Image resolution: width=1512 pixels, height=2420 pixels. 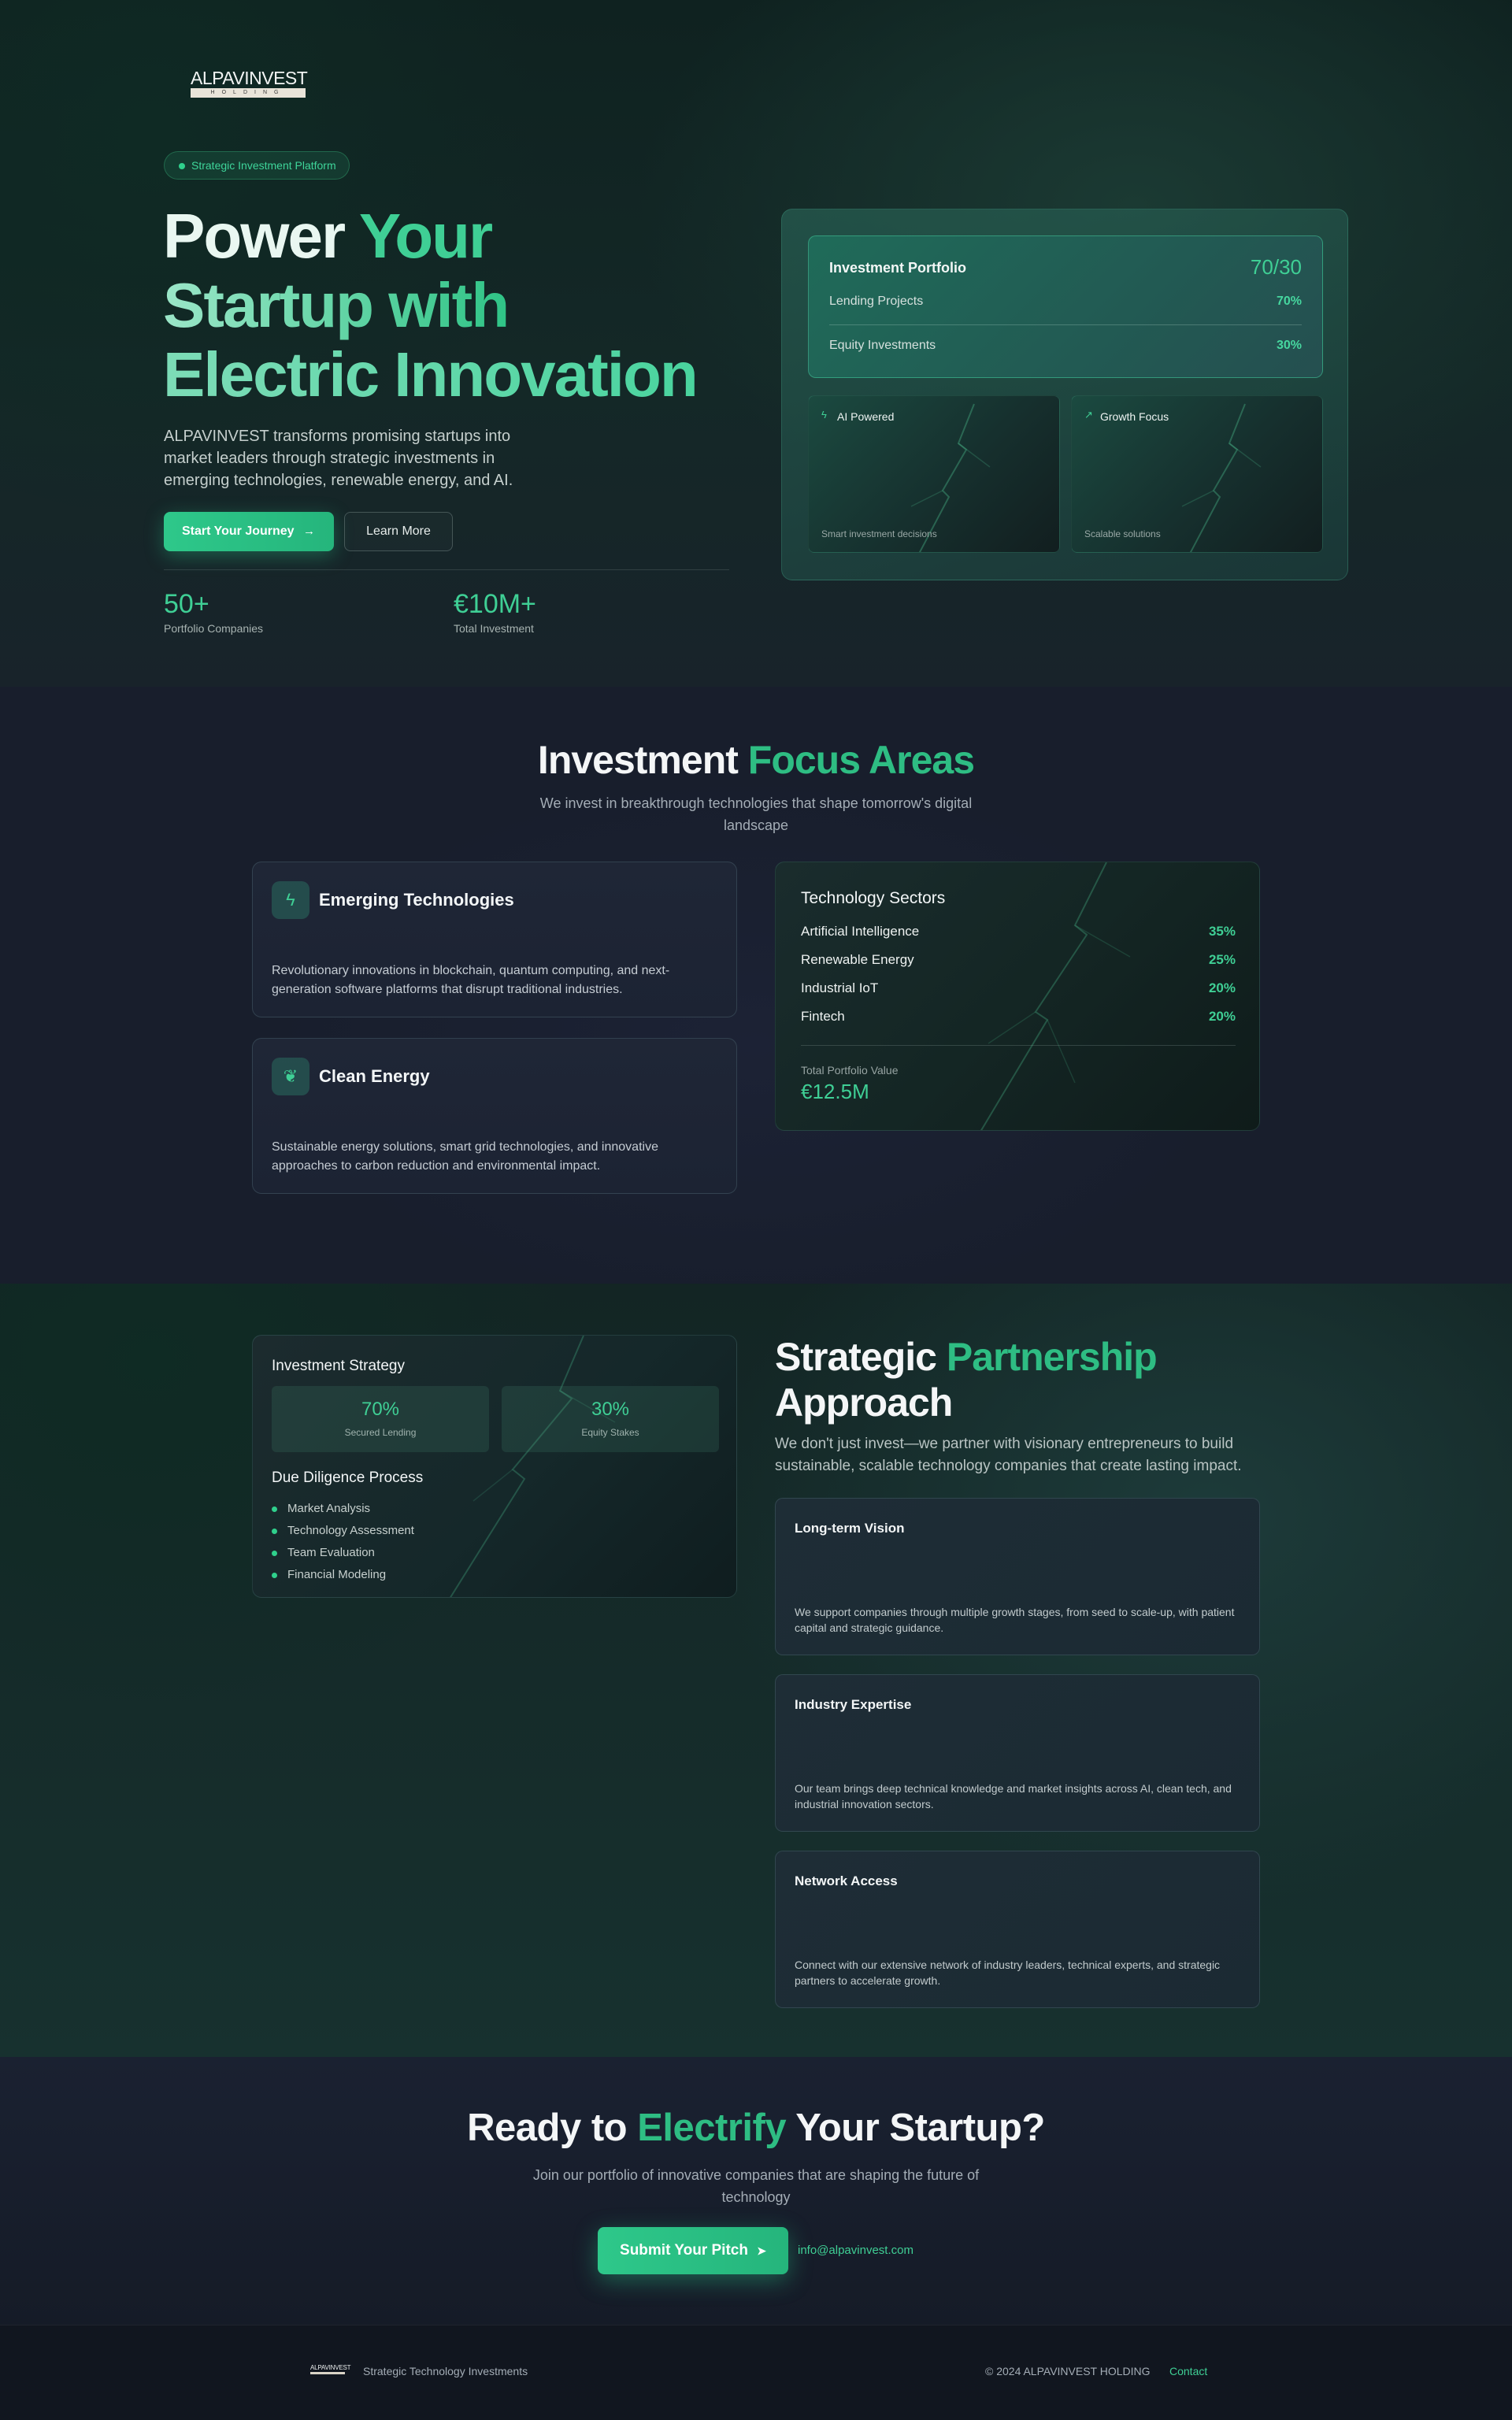 What do you see at coordinates (1134, 416) in the screenshot?
I see `tile-title: Growth Focus` at bounding box center [1134, 416].